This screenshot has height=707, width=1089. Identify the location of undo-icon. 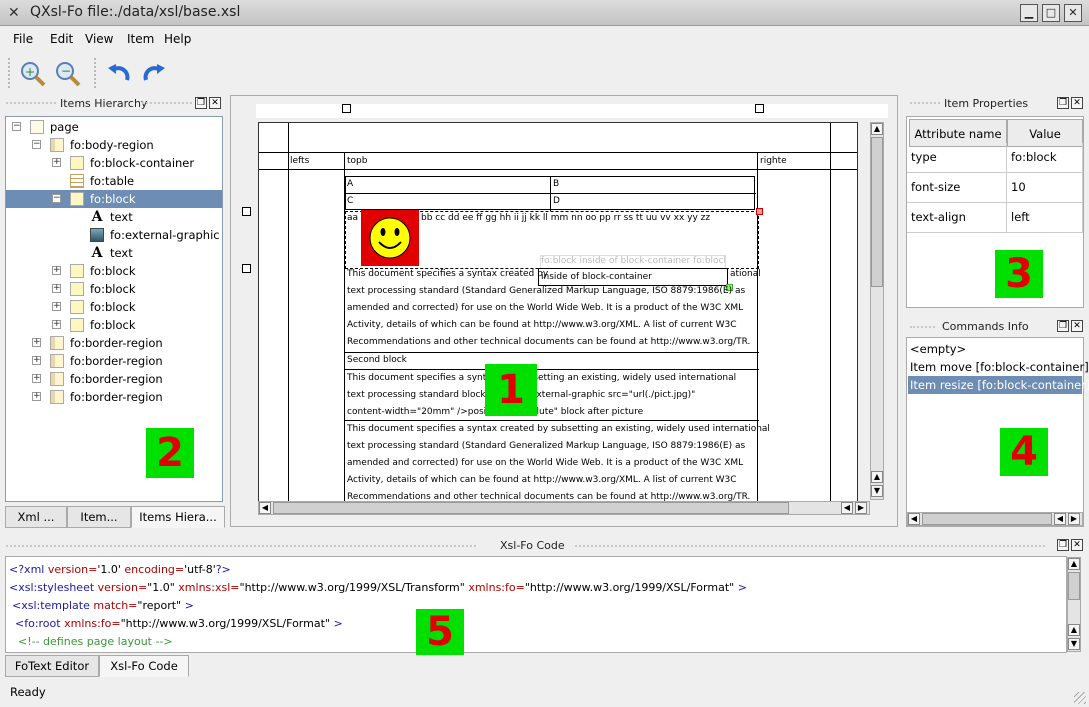
(119, 75).